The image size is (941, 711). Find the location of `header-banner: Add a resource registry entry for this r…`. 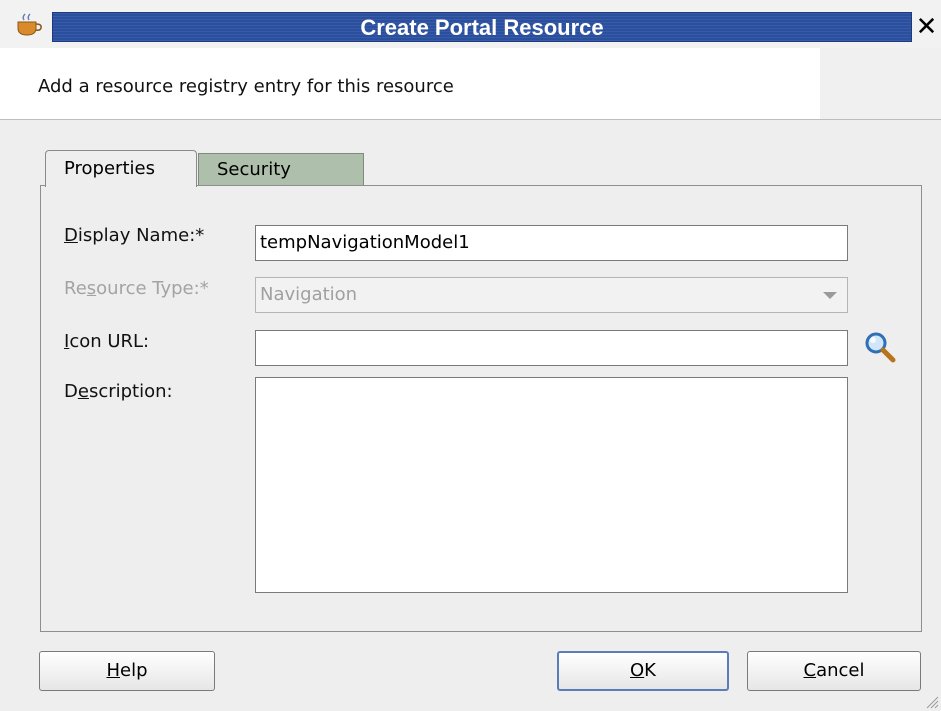

header-banner: Add a resource registry entry for this r… is located at coordinates (470, 84).